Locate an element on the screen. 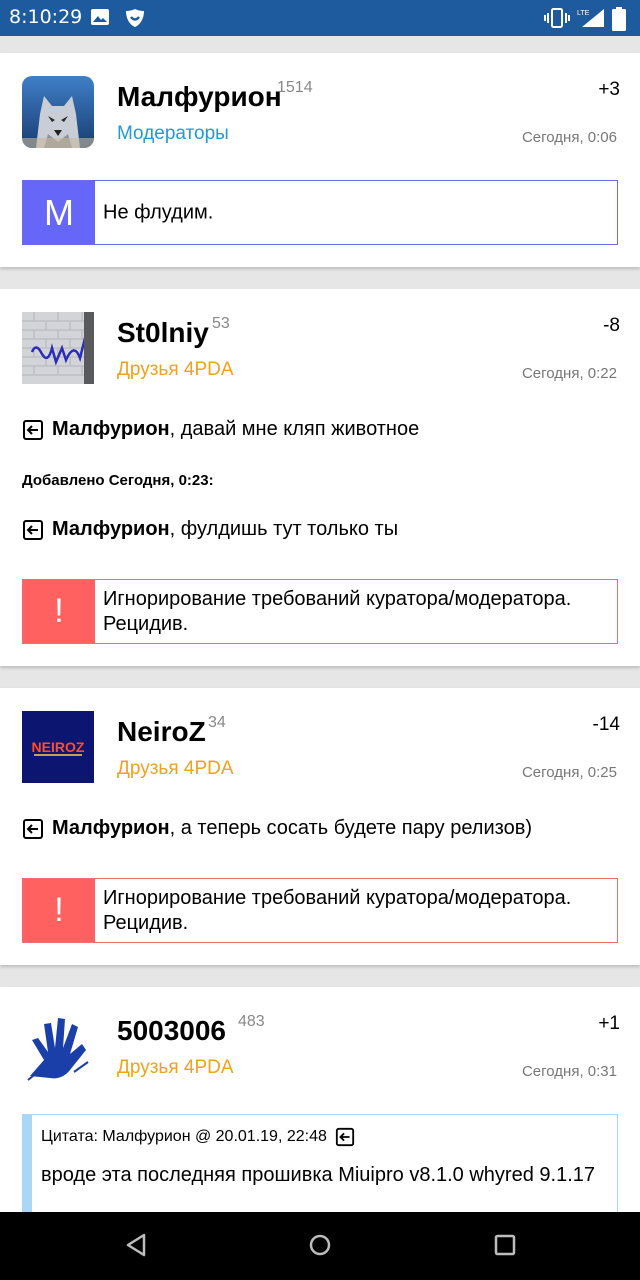 The image size is (640, 1280). reputation-count: 1514 is located at coordinates (295, 88).